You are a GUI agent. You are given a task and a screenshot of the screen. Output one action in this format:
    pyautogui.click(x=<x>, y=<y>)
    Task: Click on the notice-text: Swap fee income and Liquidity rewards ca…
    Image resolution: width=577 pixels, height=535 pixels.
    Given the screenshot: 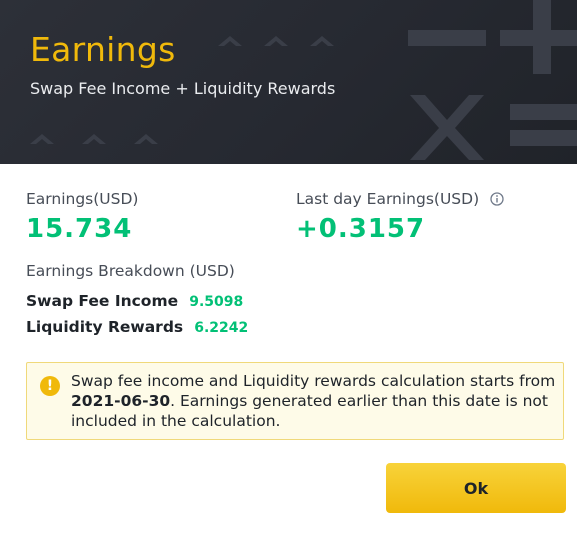 What is the action you would take?
    pyautogui.click(x=314, y=401)
    